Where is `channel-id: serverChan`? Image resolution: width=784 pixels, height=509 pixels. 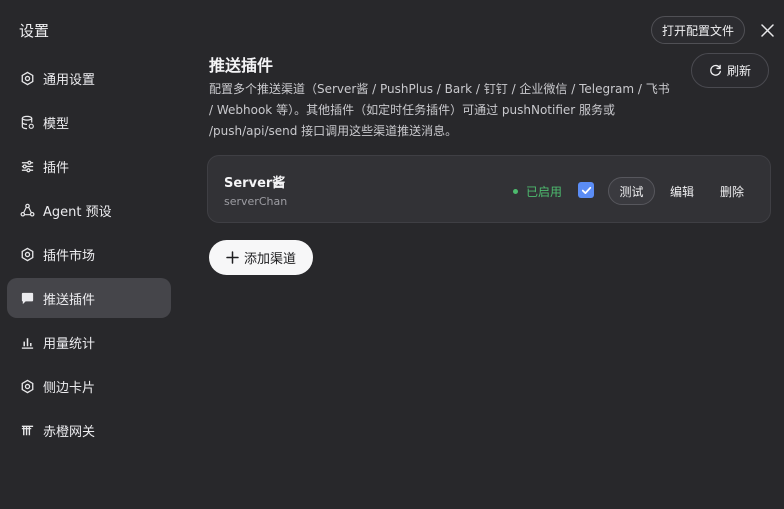
channel-id: serverChan is located at coordinates (256, 201).